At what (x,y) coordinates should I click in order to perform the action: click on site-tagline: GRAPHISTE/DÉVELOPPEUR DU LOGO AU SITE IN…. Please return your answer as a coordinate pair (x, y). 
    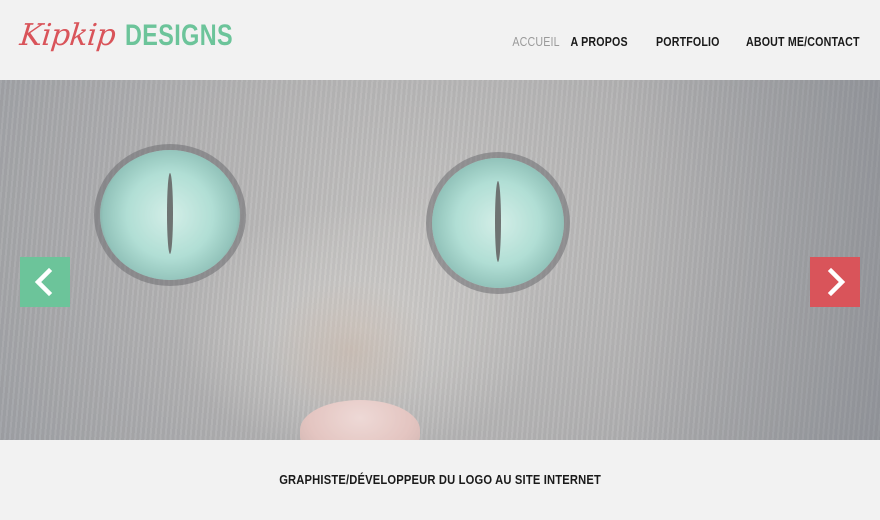
    Looking at the image, I should click on (440, 479).